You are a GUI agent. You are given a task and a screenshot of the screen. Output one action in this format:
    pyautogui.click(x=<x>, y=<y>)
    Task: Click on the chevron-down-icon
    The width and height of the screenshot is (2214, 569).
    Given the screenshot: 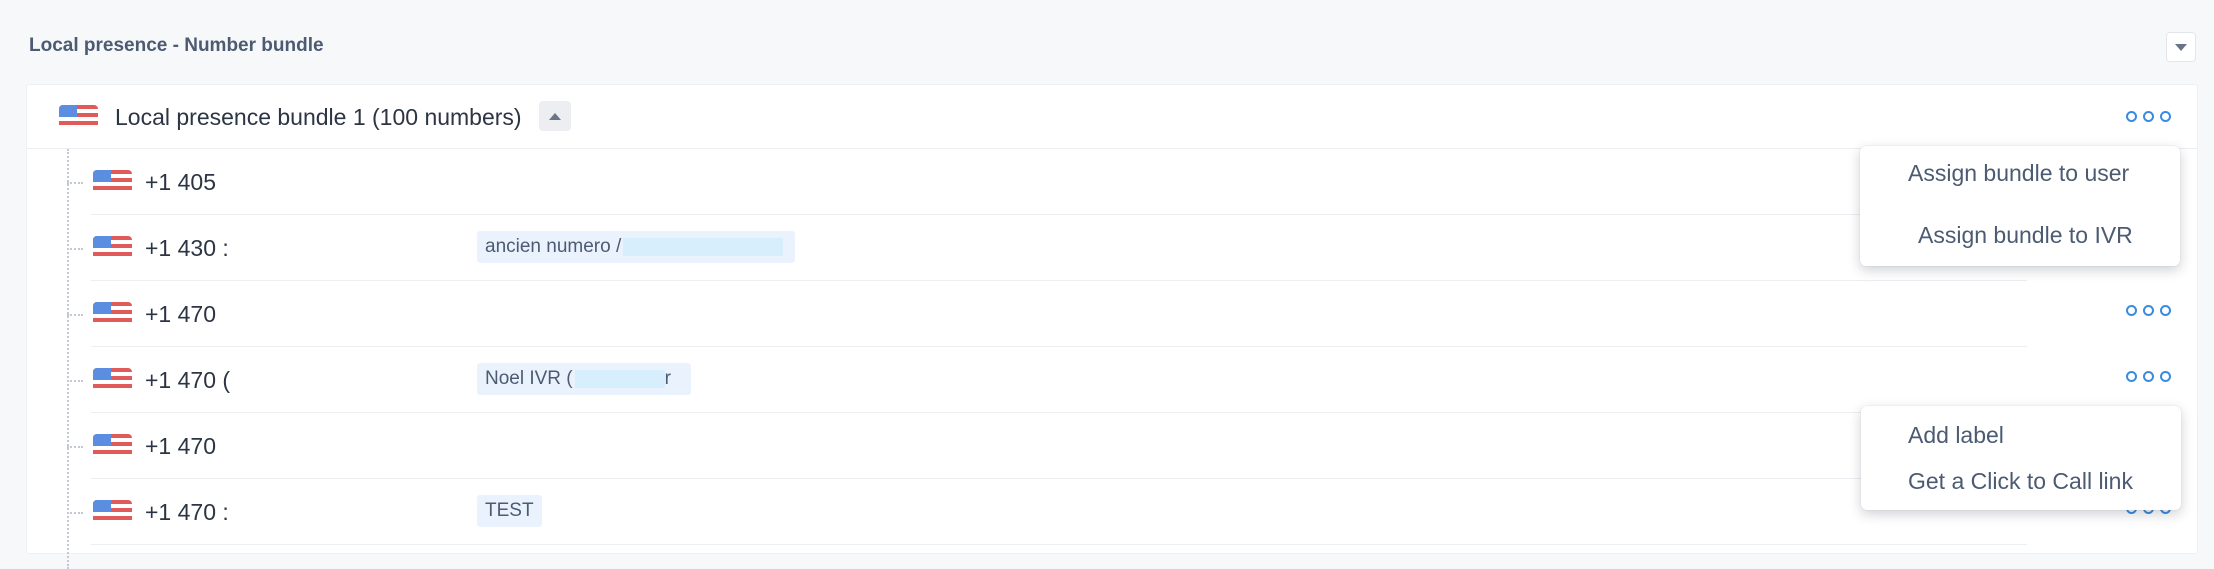 What is the action you would take?
    pyautogui.click(x=2181, y=47)
    